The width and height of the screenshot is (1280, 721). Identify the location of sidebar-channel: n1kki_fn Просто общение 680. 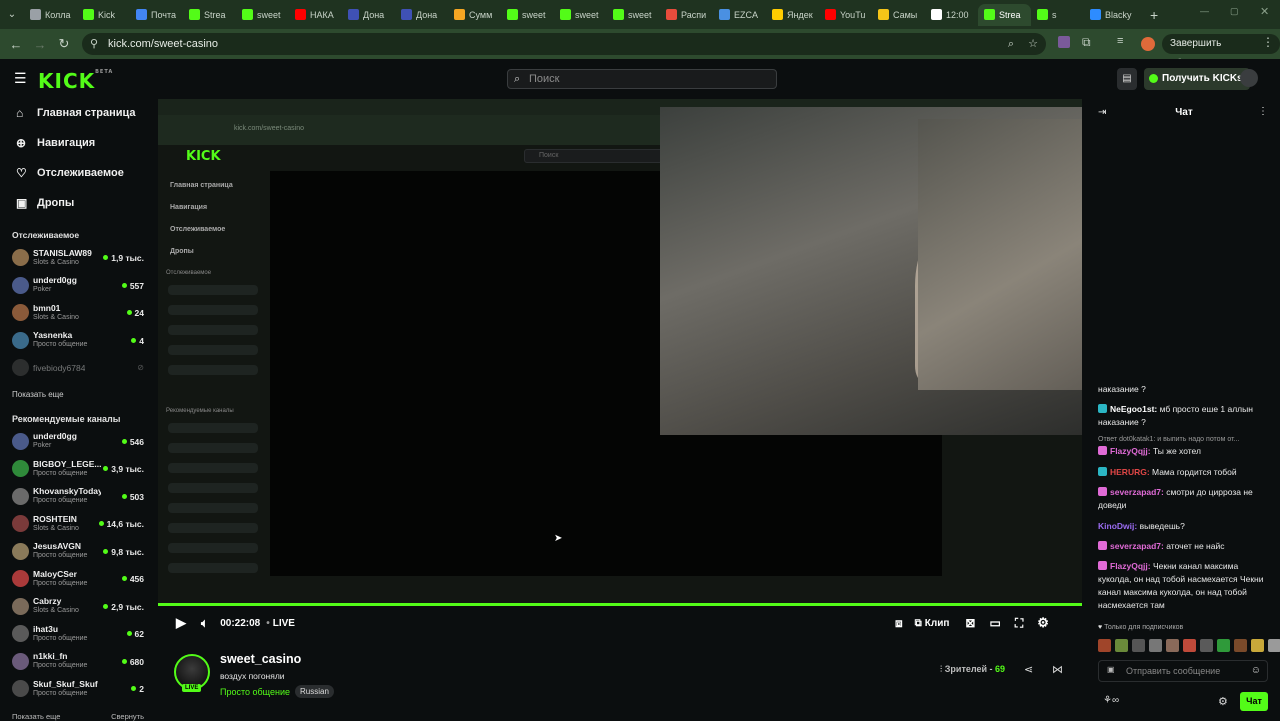
(79, 662).